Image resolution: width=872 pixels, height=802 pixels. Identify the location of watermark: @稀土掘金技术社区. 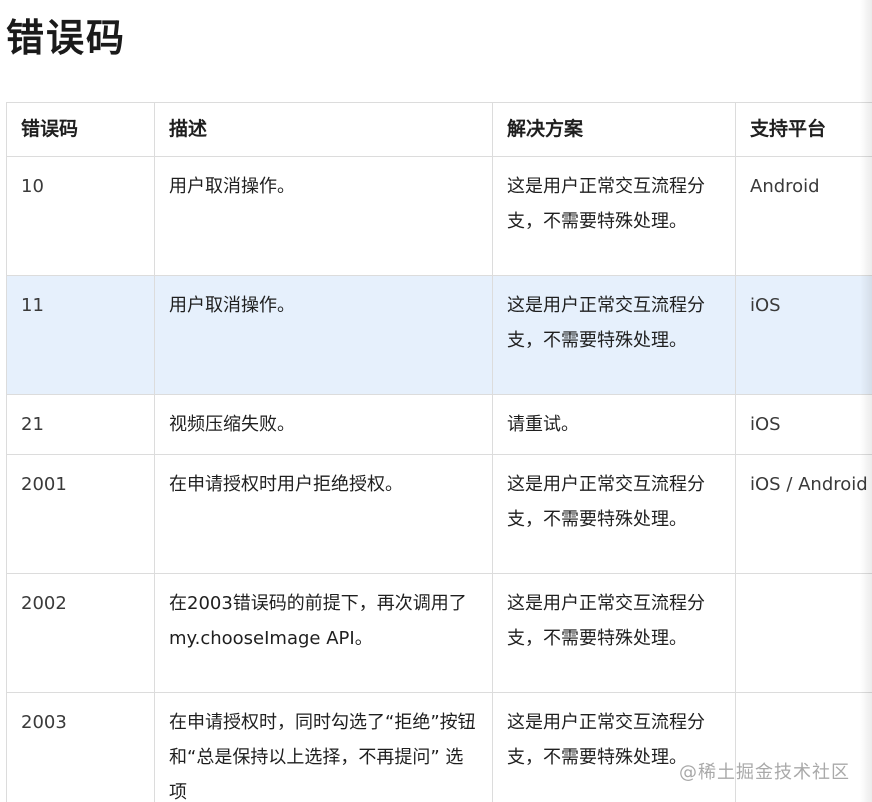
(764, 772).